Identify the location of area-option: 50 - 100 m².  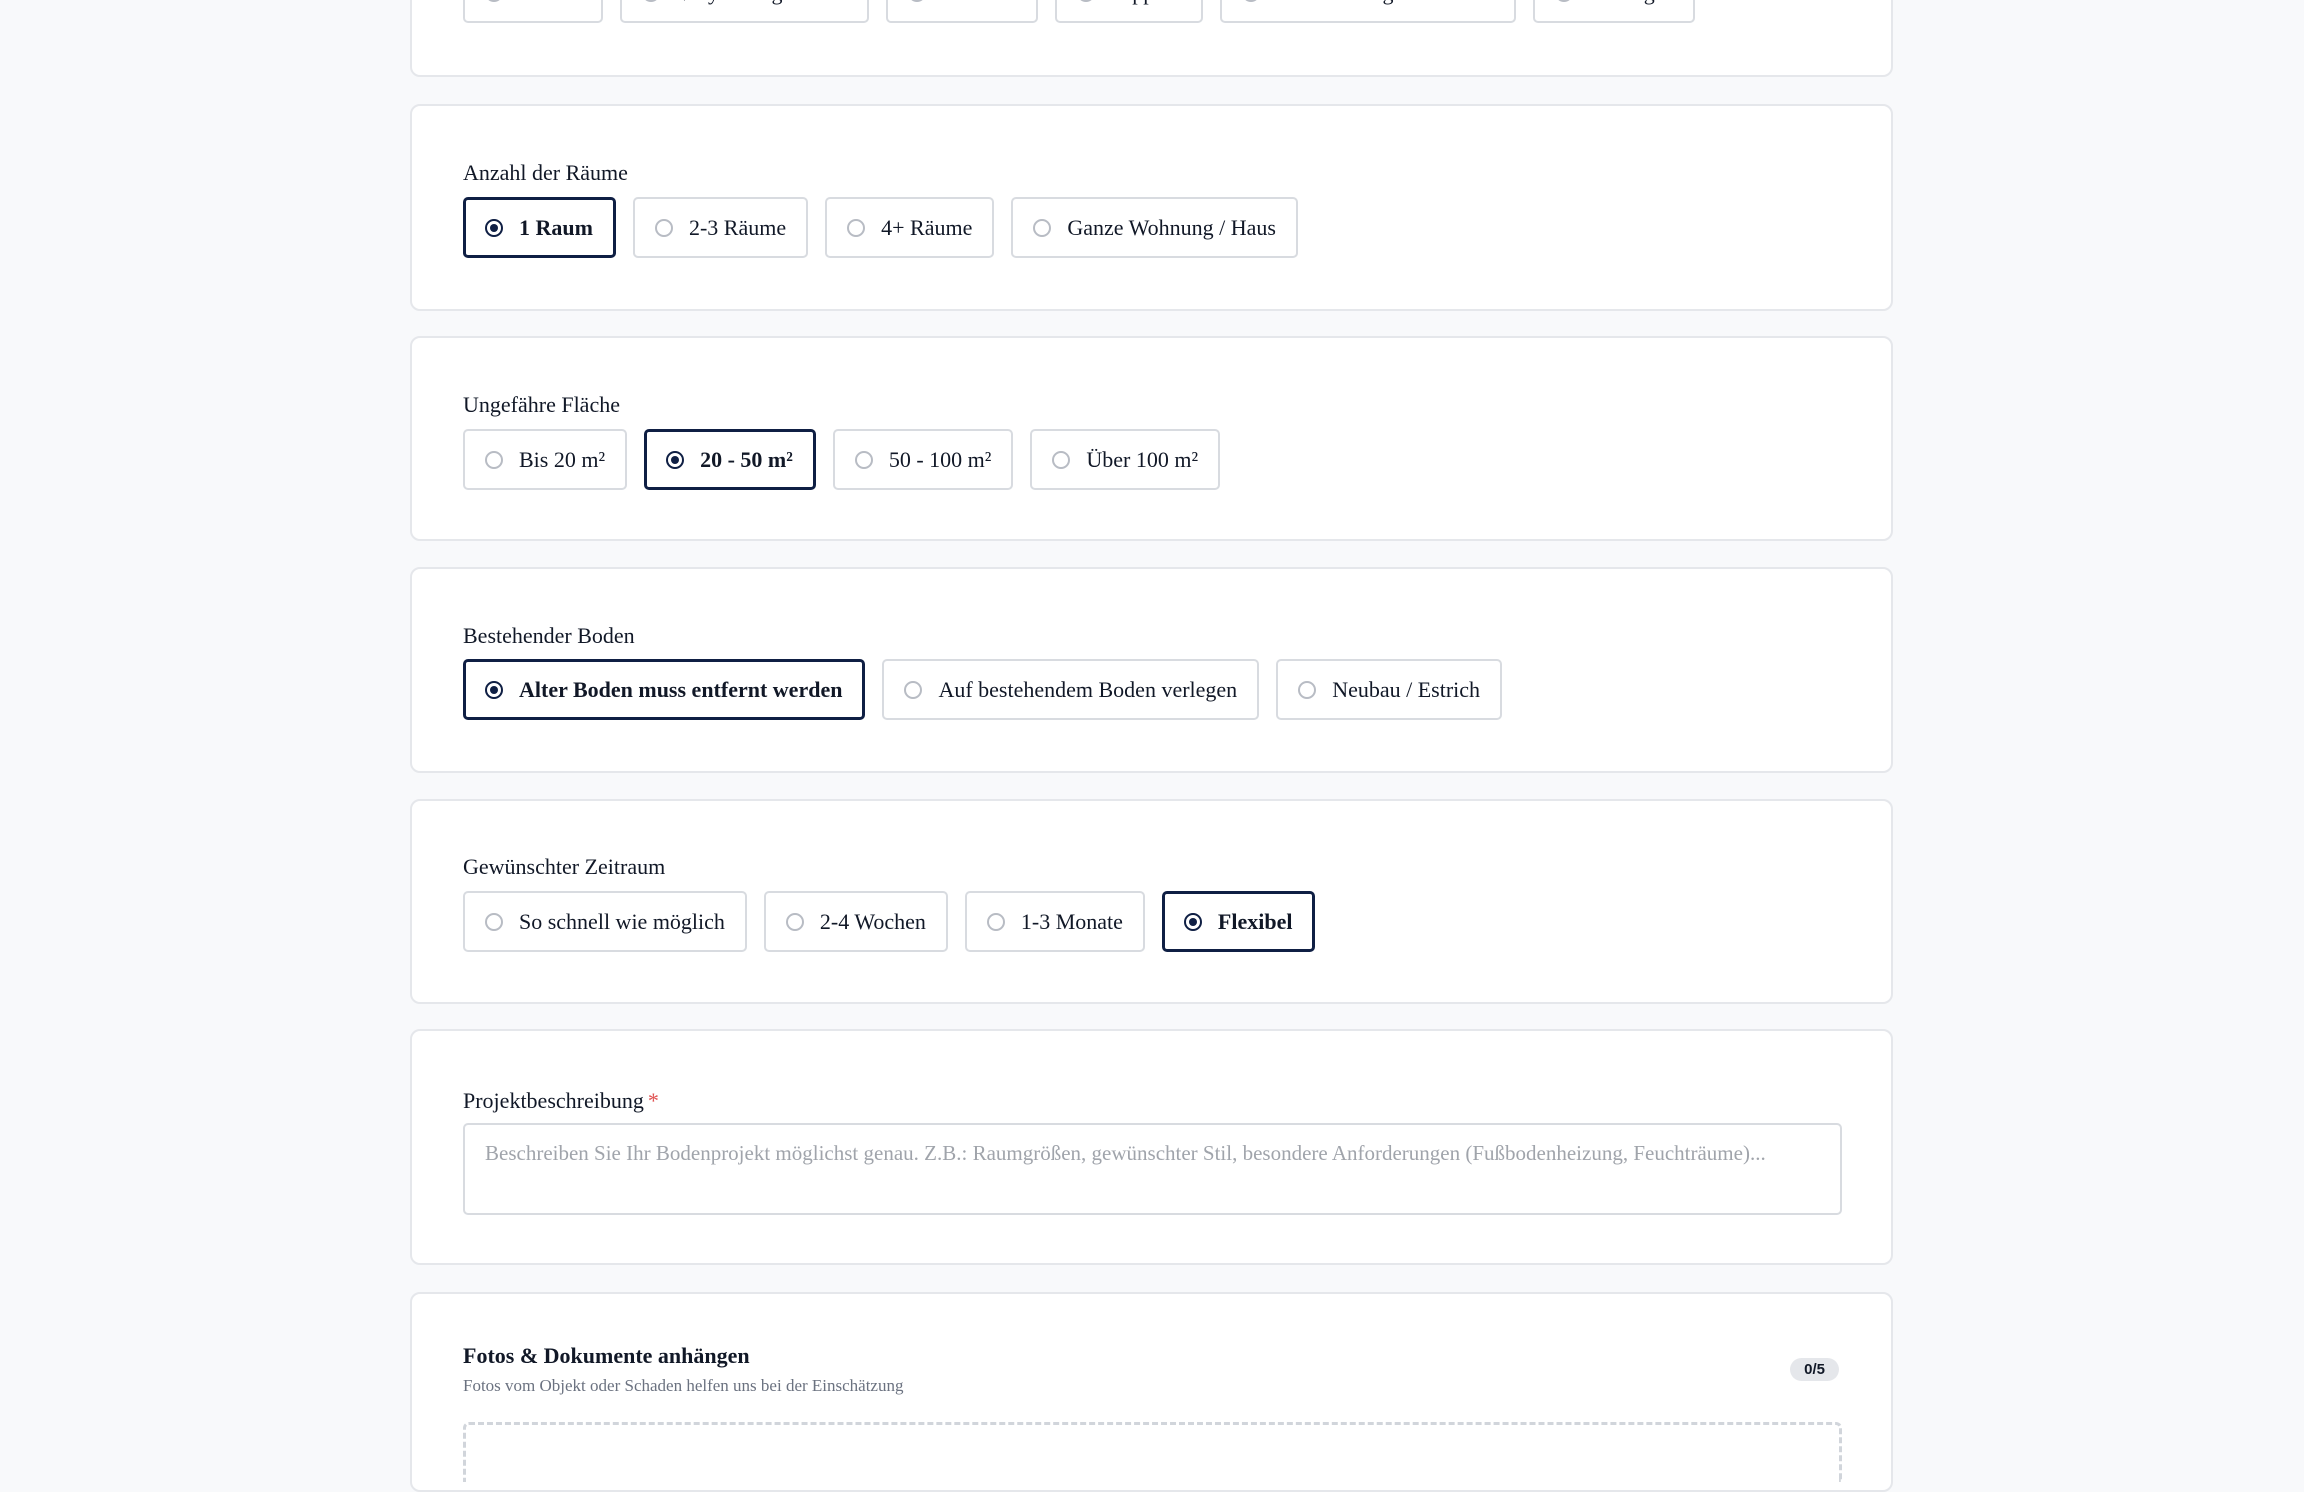
(923, 459).